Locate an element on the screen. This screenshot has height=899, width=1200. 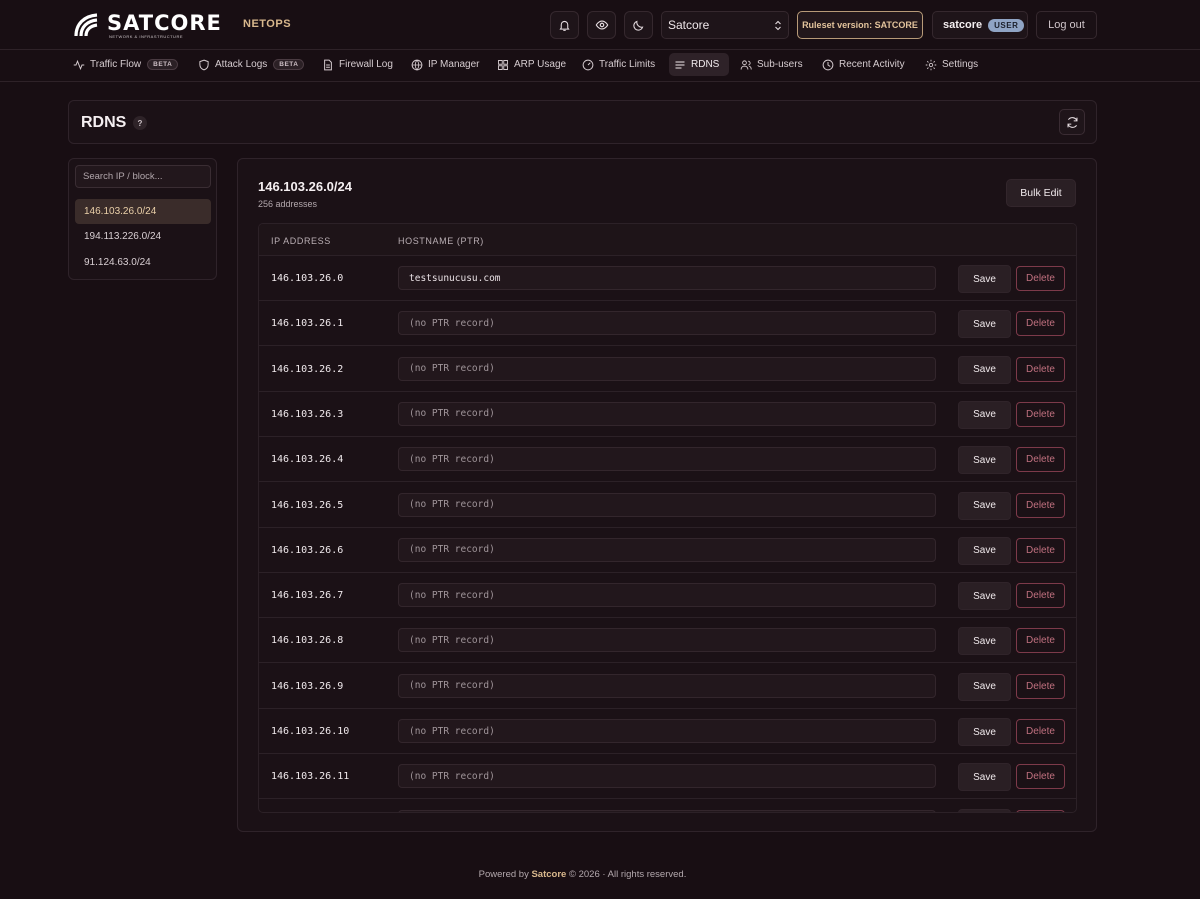
nav-item-attack-logs: Attack Logs BETA is located at coordinates (251, 64).